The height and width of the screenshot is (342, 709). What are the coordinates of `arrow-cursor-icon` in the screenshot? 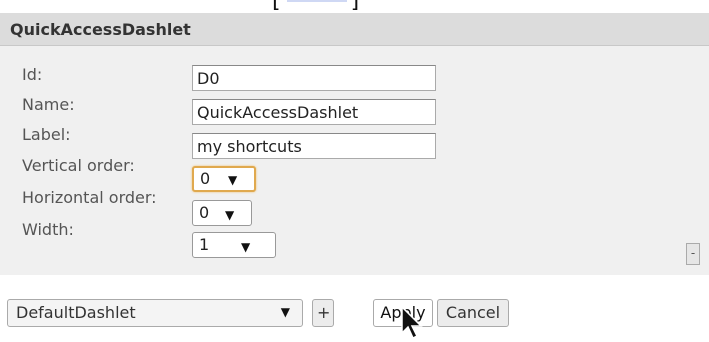 It's located at (412, 322).